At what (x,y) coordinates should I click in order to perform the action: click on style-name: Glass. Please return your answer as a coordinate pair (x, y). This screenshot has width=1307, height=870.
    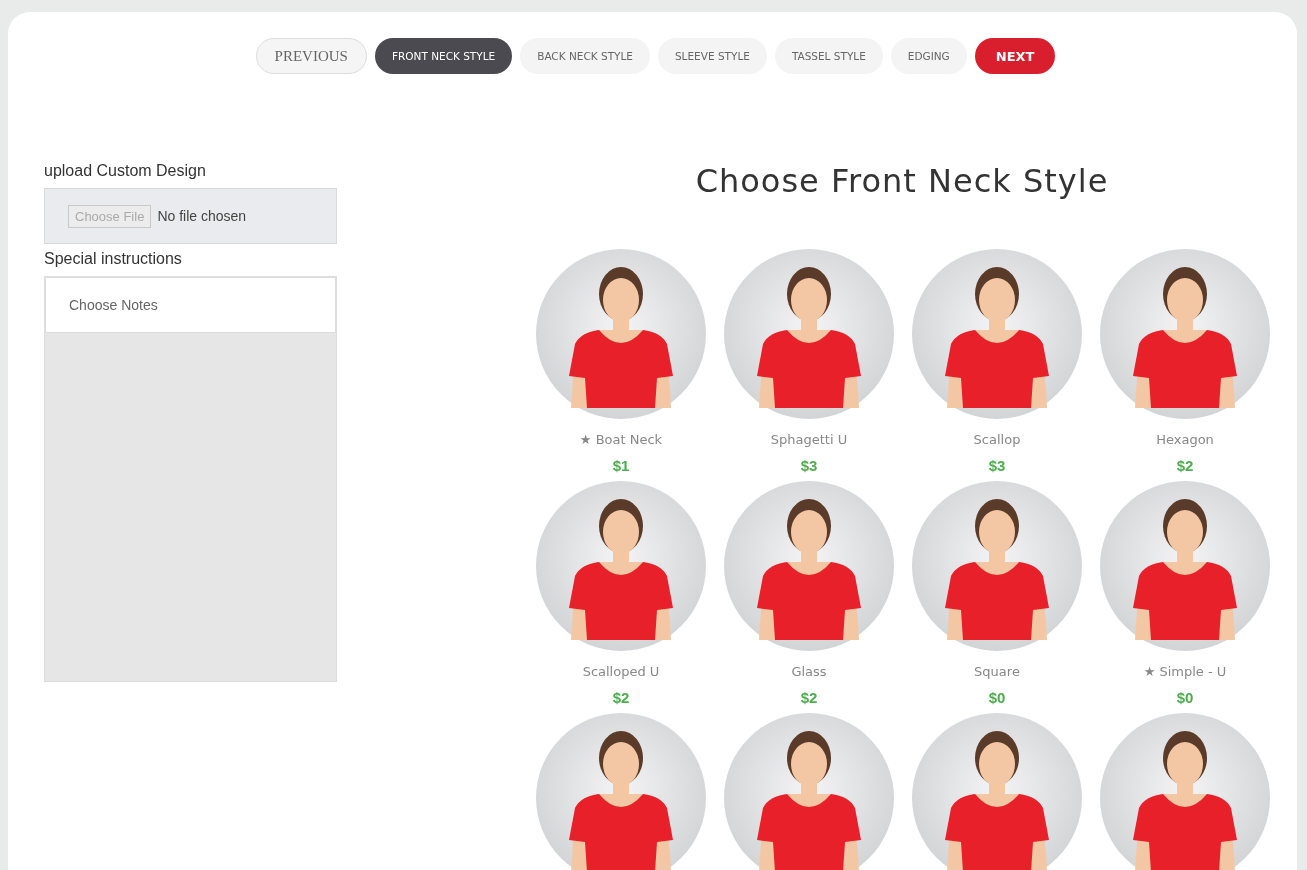
    Looking at the image, I should click on (809, 671).